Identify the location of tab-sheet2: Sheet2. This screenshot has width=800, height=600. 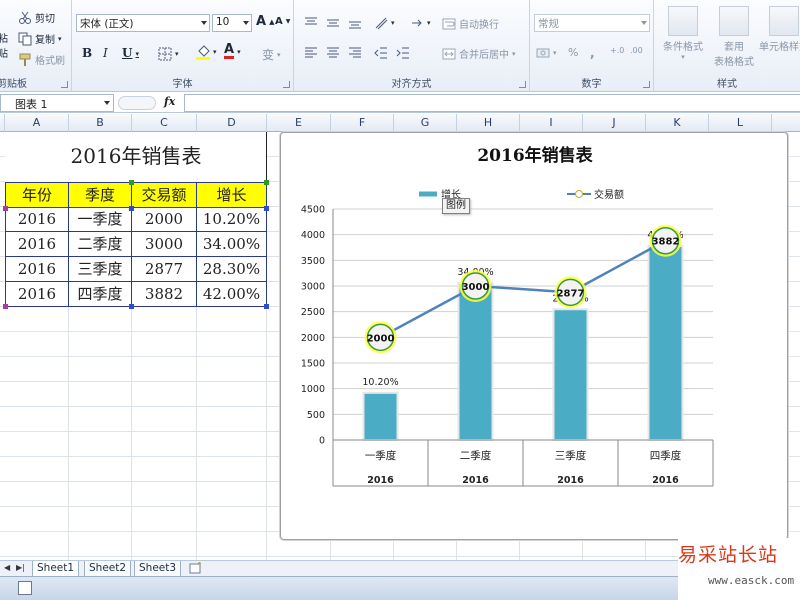
(108, 569).